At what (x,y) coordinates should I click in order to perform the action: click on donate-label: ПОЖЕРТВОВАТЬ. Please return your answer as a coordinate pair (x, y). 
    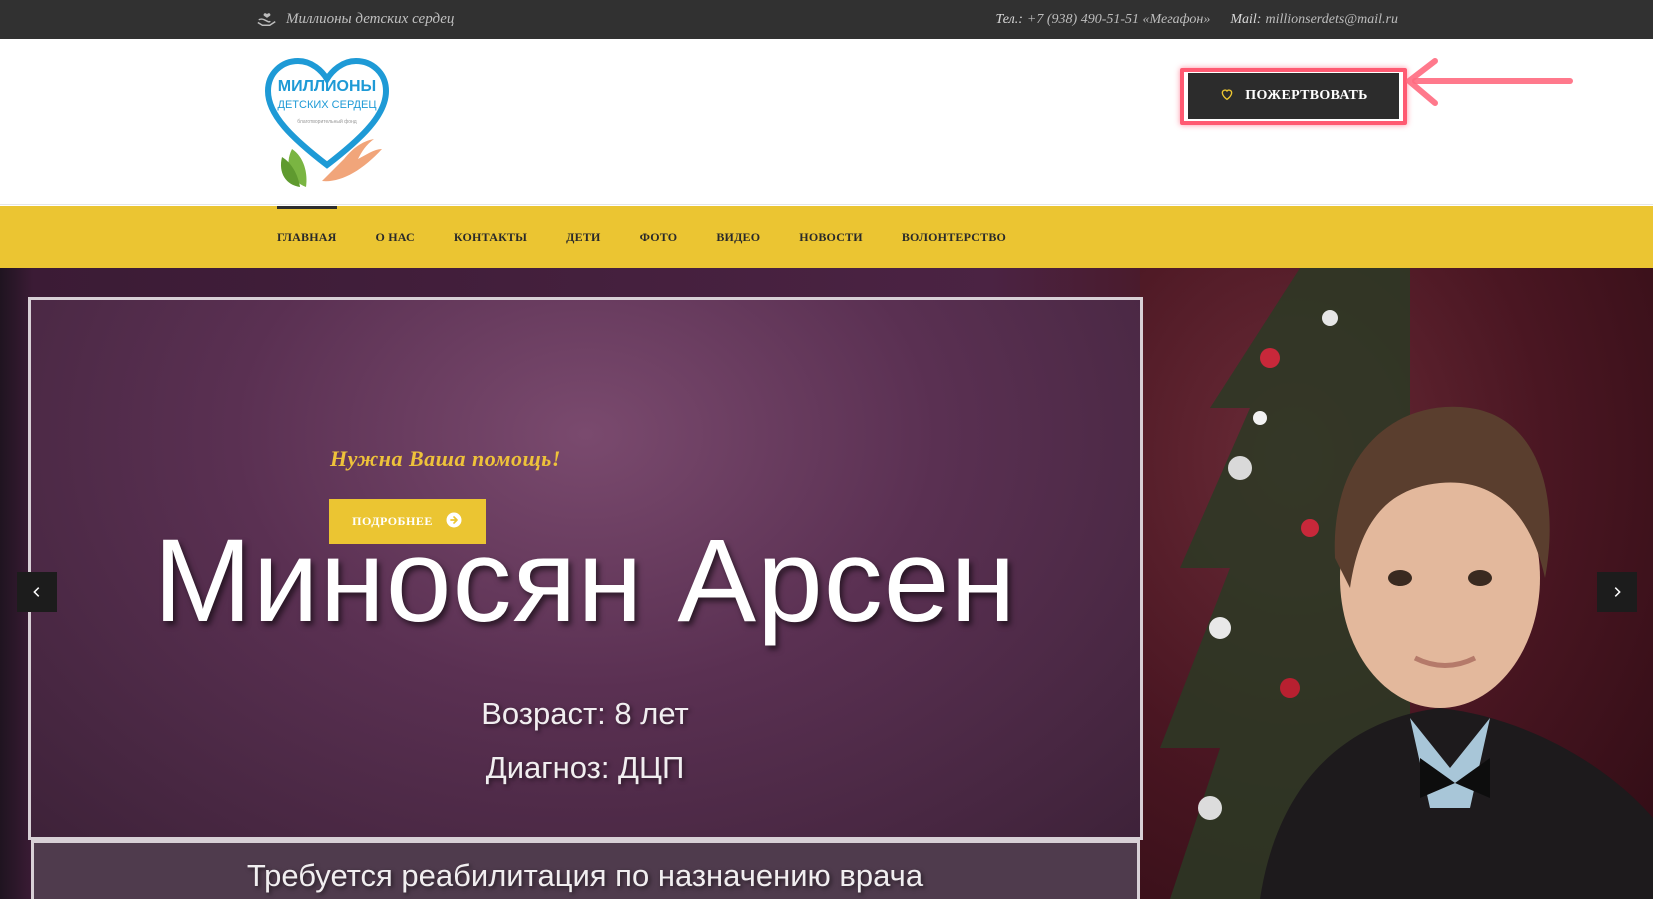
    Looking at the image, I should click on (1306, 95).